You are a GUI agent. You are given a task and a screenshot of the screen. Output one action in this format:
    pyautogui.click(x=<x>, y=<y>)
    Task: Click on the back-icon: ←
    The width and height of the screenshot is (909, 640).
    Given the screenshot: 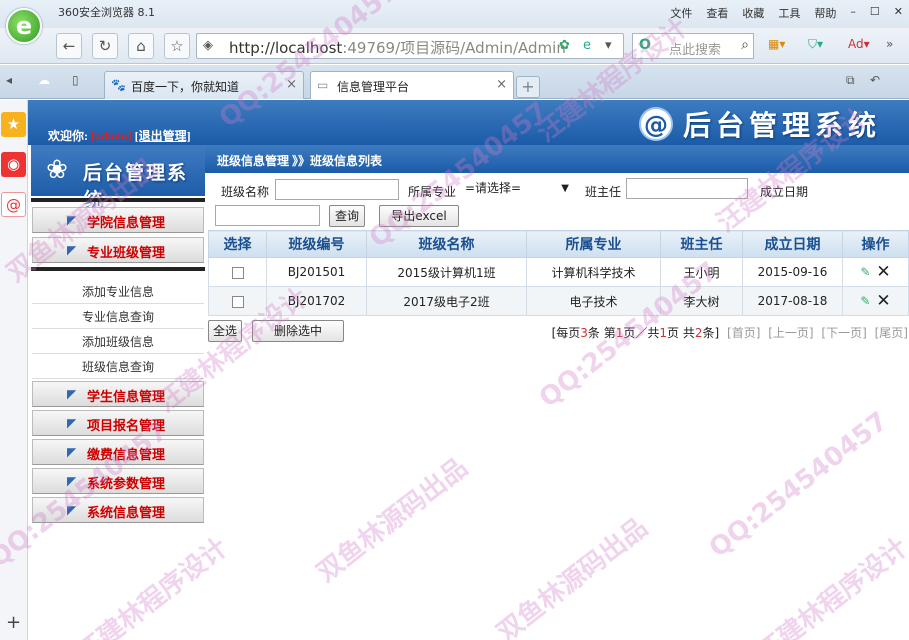 What is the action you would take?
    pyautogui.click(x=69, y=46)
    